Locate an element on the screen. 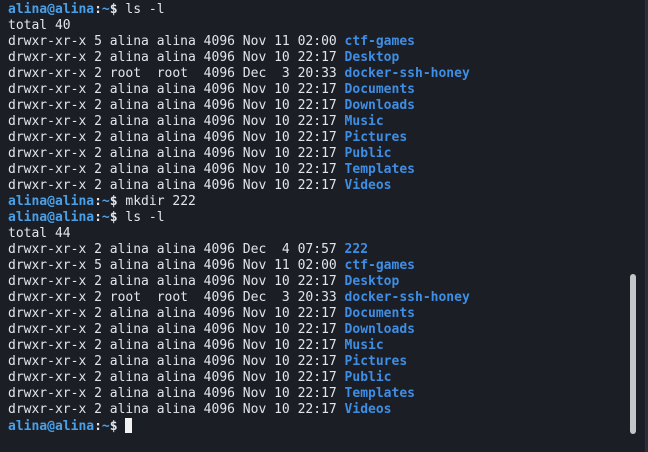 This screenshot has height=452, width=648. output-text-line: total 40 is located at coordinates (314, 26).